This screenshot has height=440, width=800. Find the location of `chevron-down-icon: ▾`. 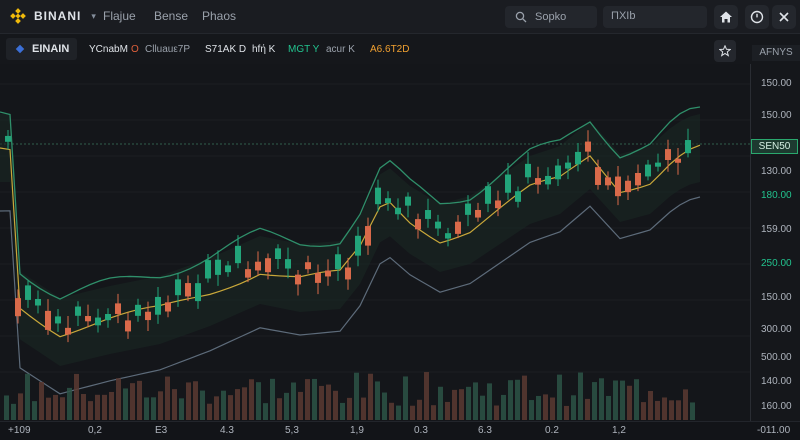

chevron-down-icon: ▾ is located at coordinates (93, 16).